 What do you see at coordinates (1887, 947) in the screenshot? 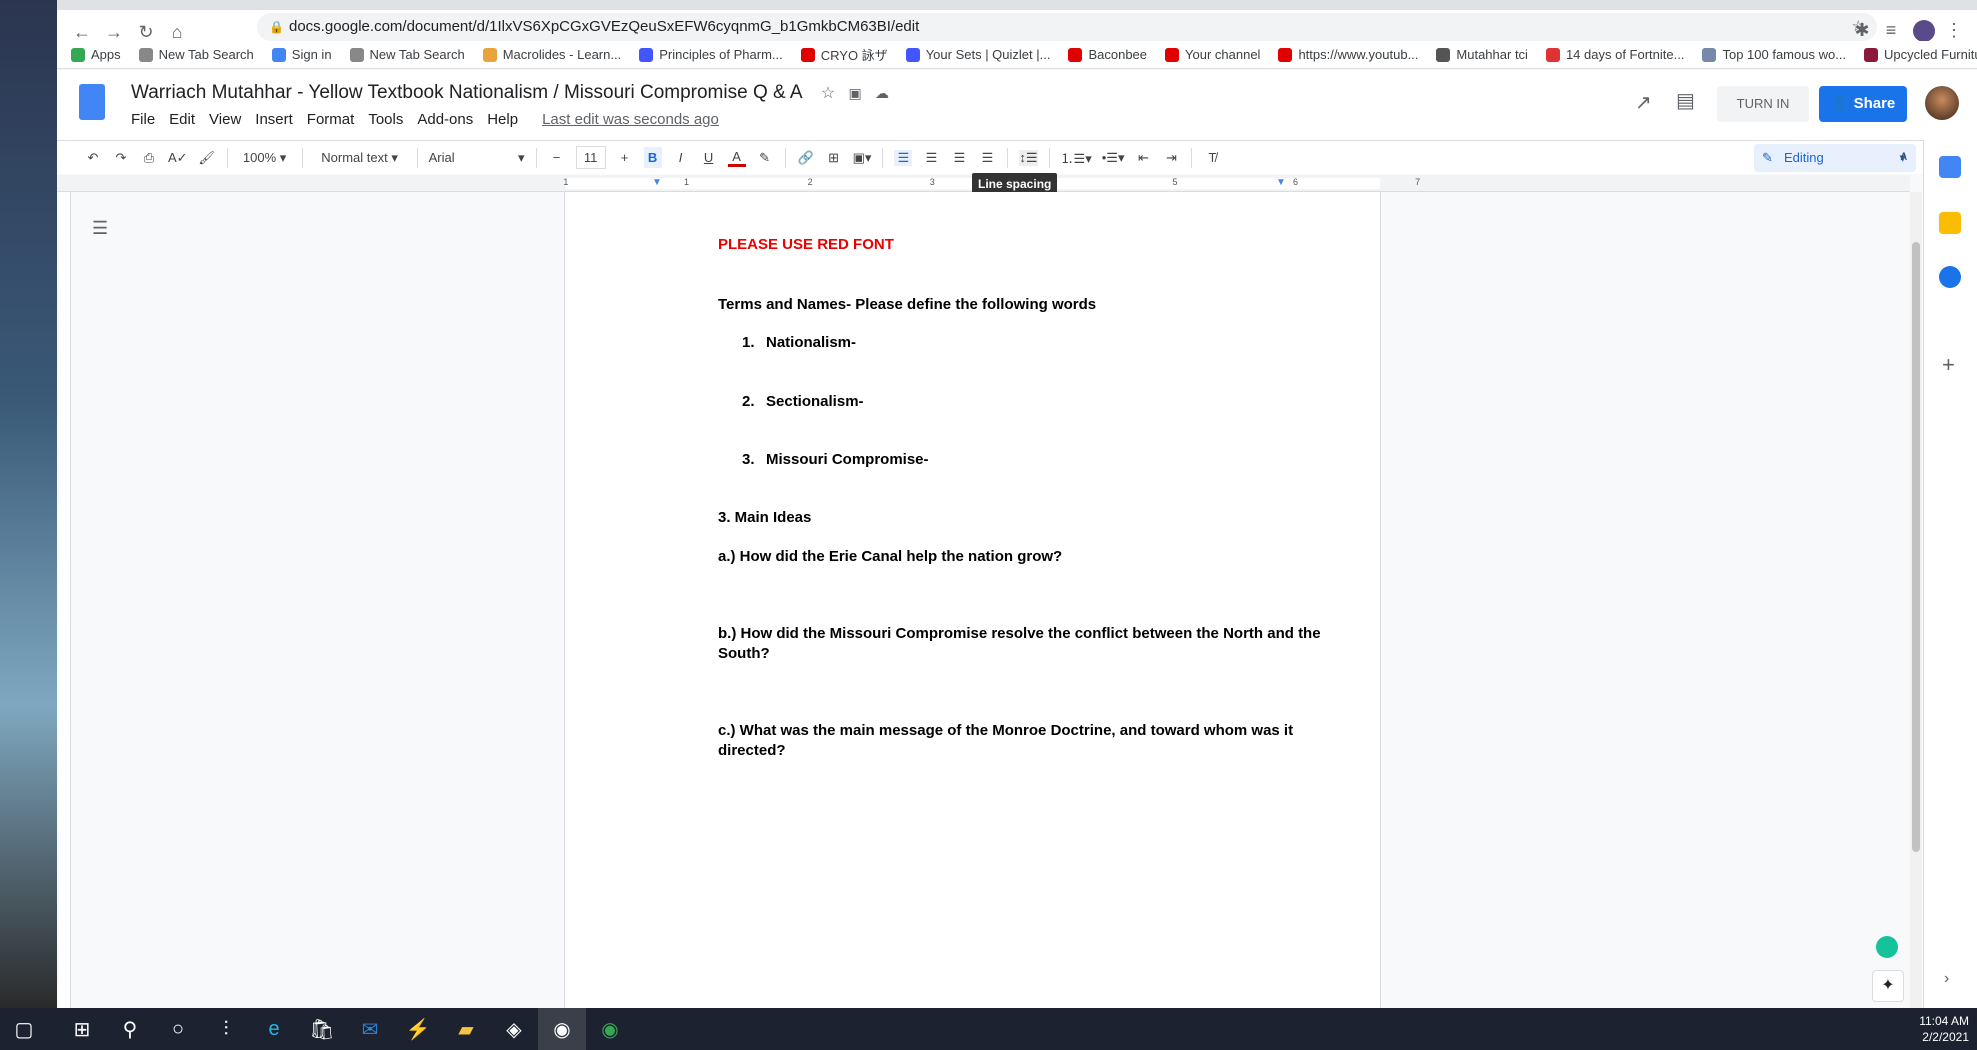
I see `grammarly-icon` at bounding box center [1887, 947].